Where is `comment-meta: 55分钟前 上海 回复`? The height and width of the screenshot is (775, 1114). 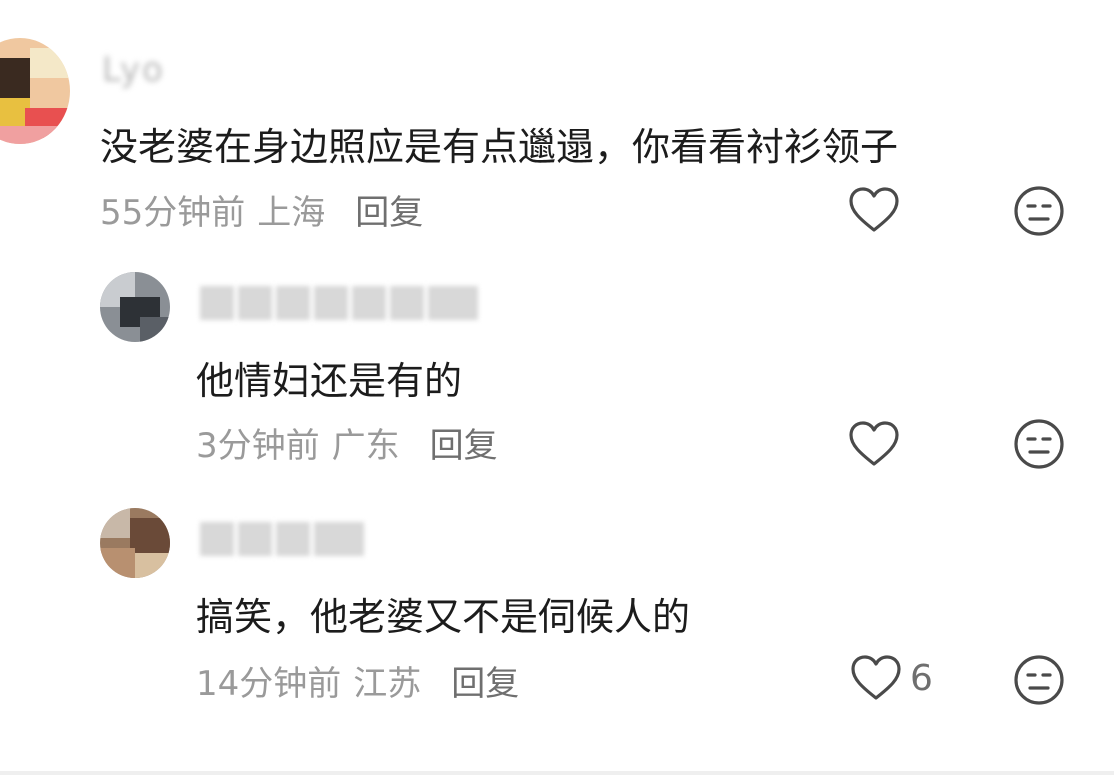 comment-meta: 55分钟前 上海 回复 is located at coordinates (261, 209).